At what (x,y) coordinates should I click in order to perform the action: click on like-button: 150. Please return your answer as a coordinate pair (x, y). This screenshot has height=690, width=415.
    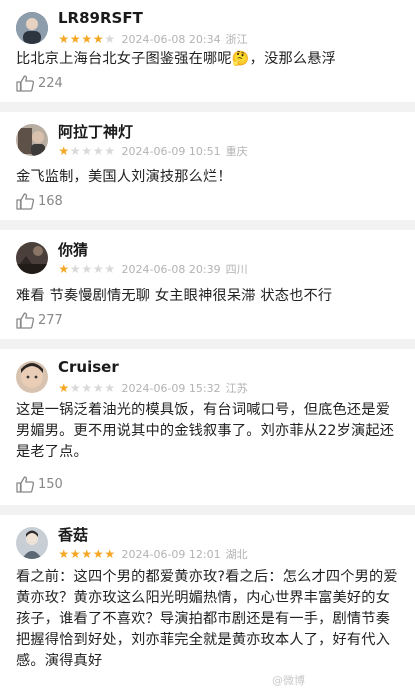
    Looking at the image, I should click on (39, 484).